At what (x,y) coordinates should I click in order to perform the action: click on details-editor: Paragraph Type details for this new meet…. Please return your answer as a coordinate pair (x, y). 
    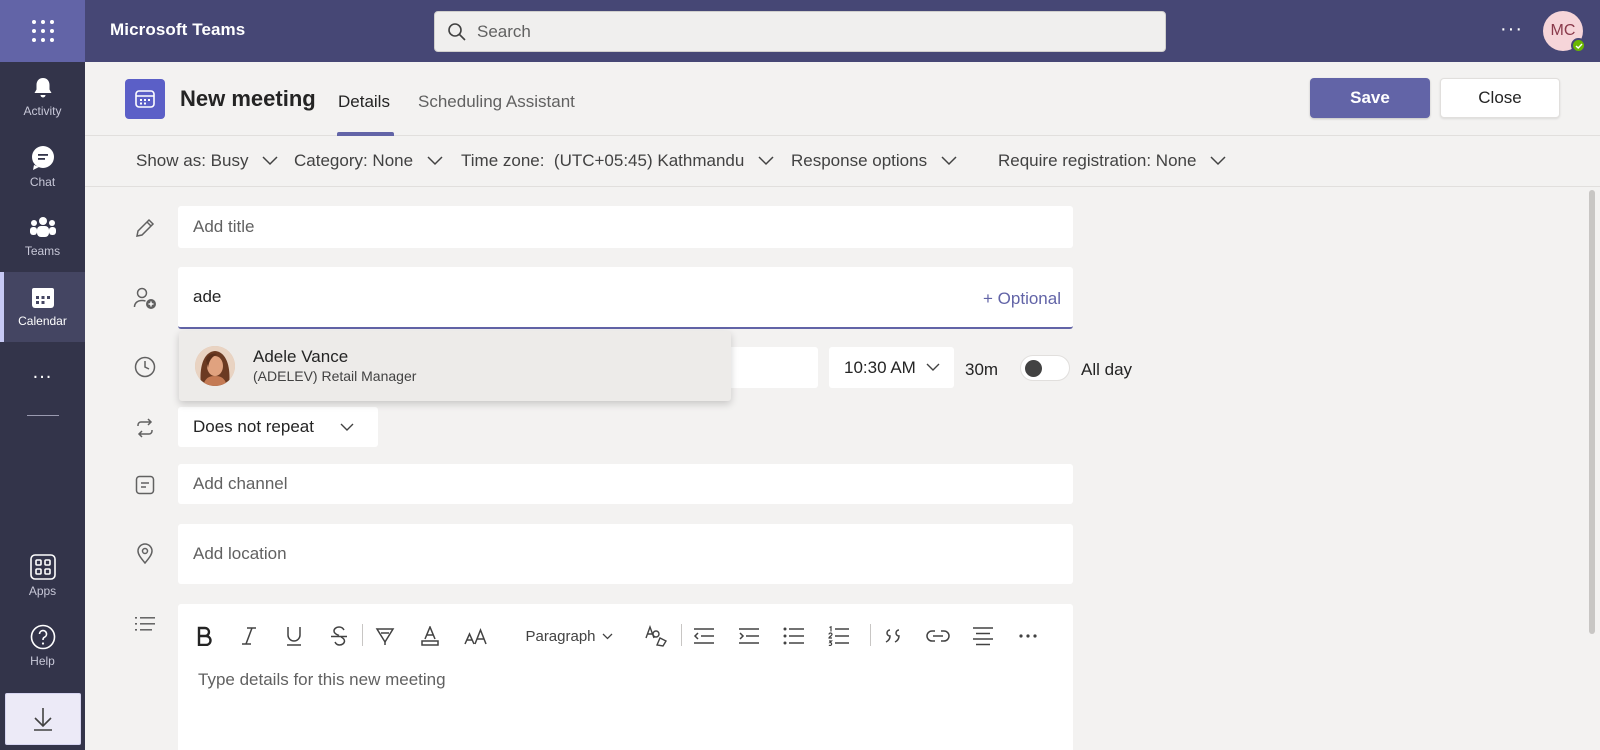
    Looking at the image, I should click on (625, 677).